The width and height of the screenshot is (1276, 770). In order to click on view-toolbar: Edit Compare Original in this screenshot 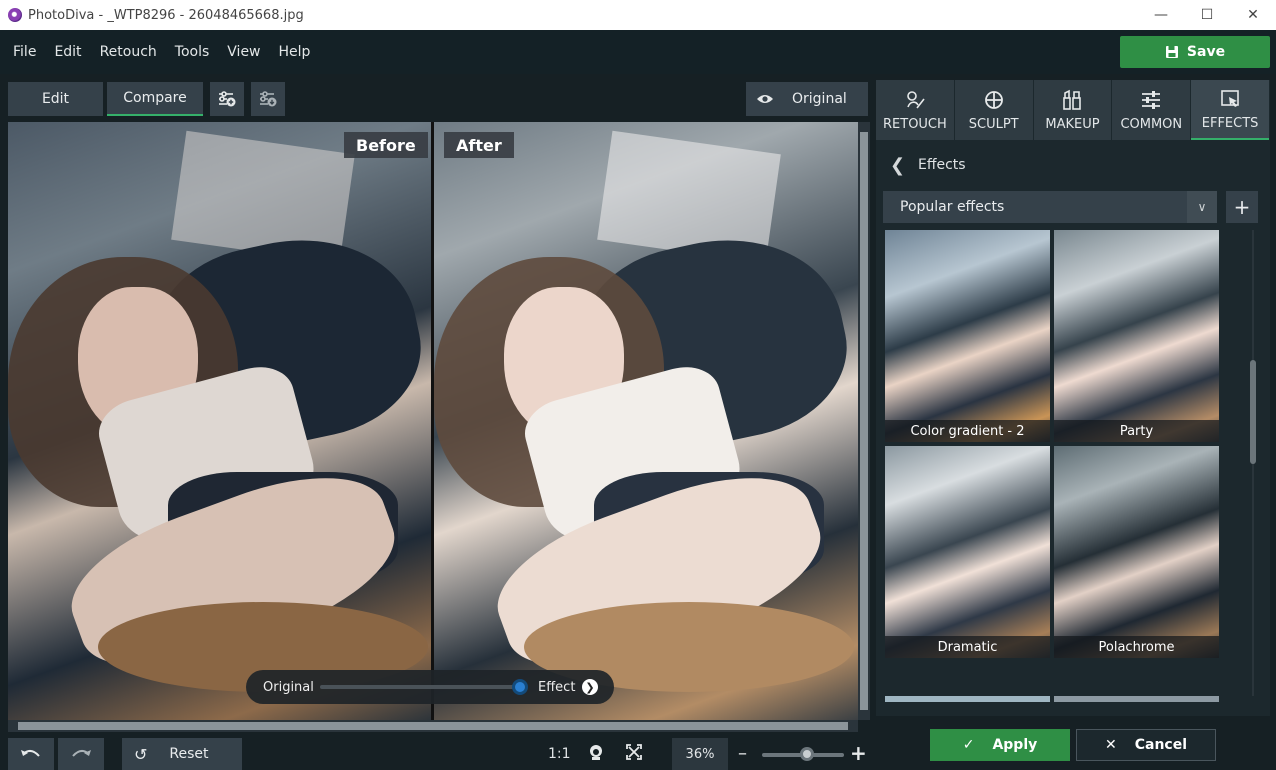, I will do `click(436, 98)`.